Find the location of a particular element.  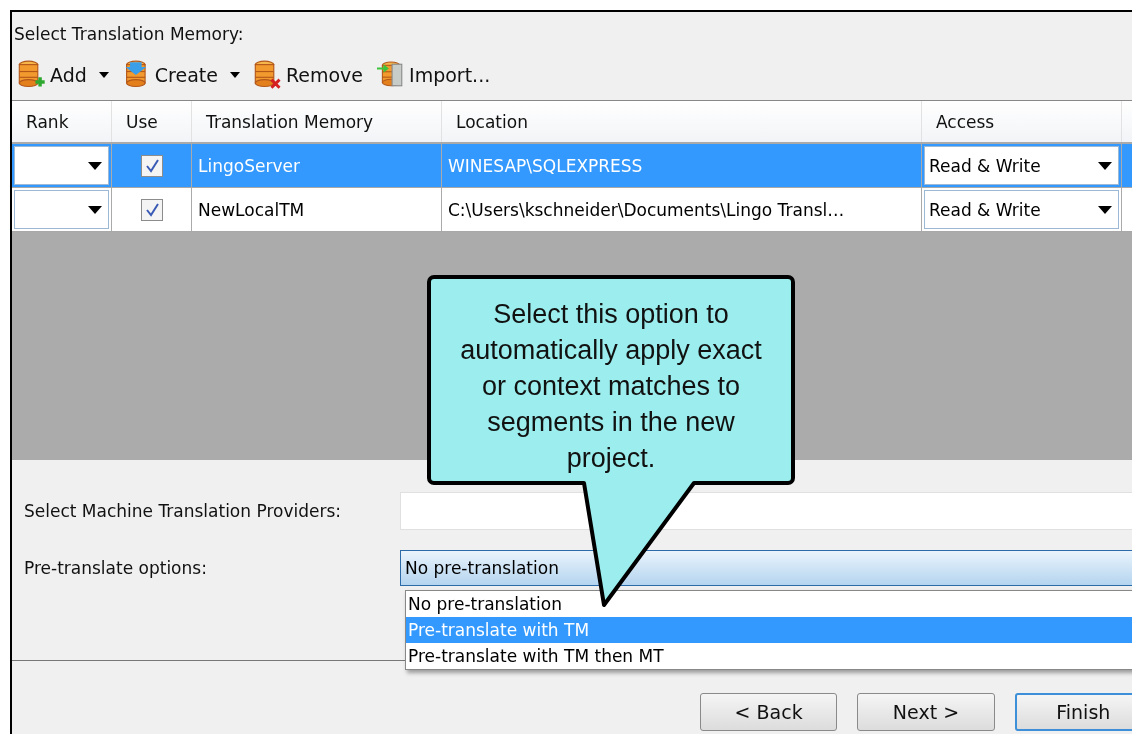

dialog-button: < Back is located at coordinates (769, 712).